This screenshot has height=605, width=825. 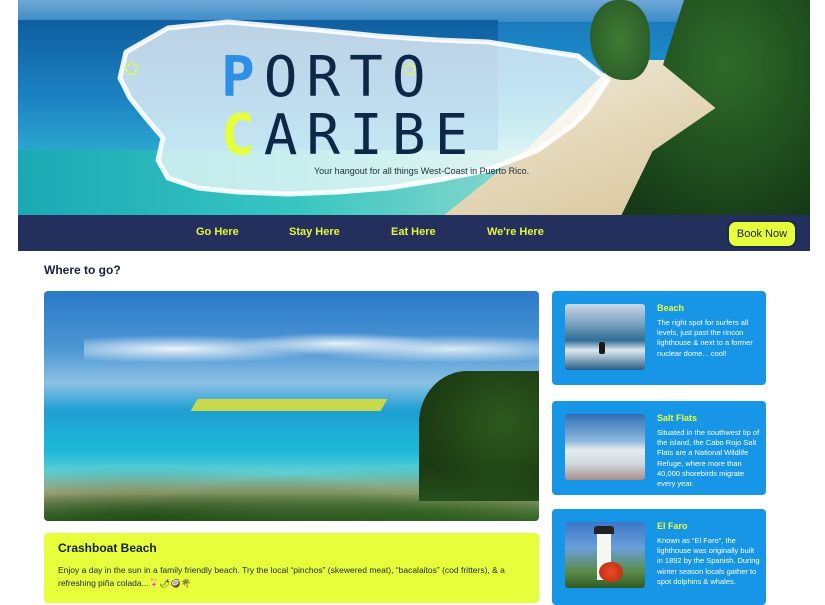 I want to click on foliage, so click(x=291, y=486).